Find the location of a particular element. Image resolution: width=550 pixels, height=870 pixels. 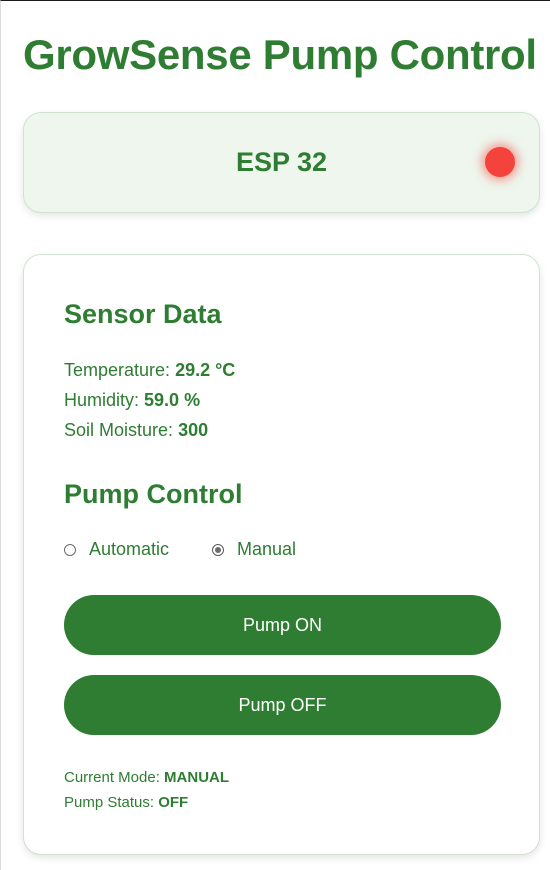

automatic-mode-option: Automatic is located at coordinates (116, 549).